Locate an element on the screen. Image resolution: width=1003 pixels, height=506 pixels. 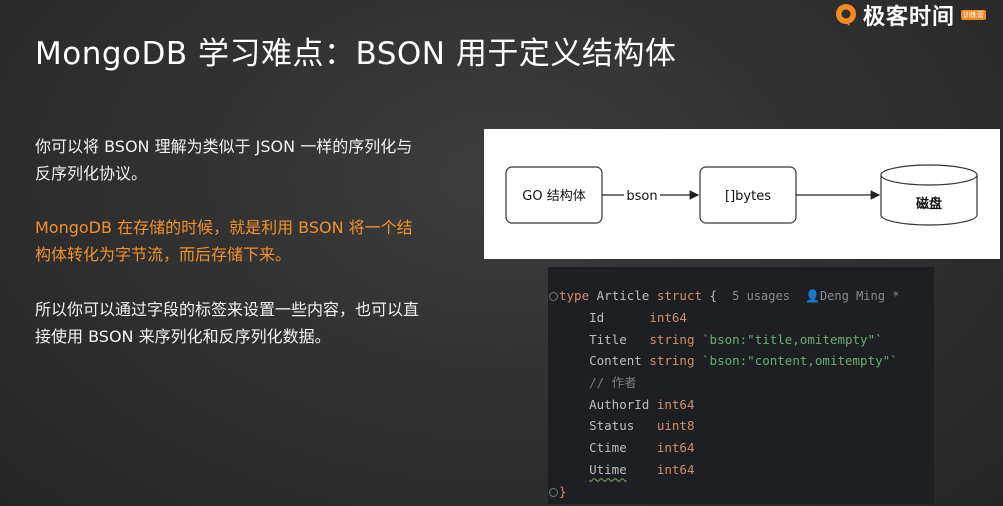
logo-sub-badge: 训练营 is located at coordinates (974, 15).